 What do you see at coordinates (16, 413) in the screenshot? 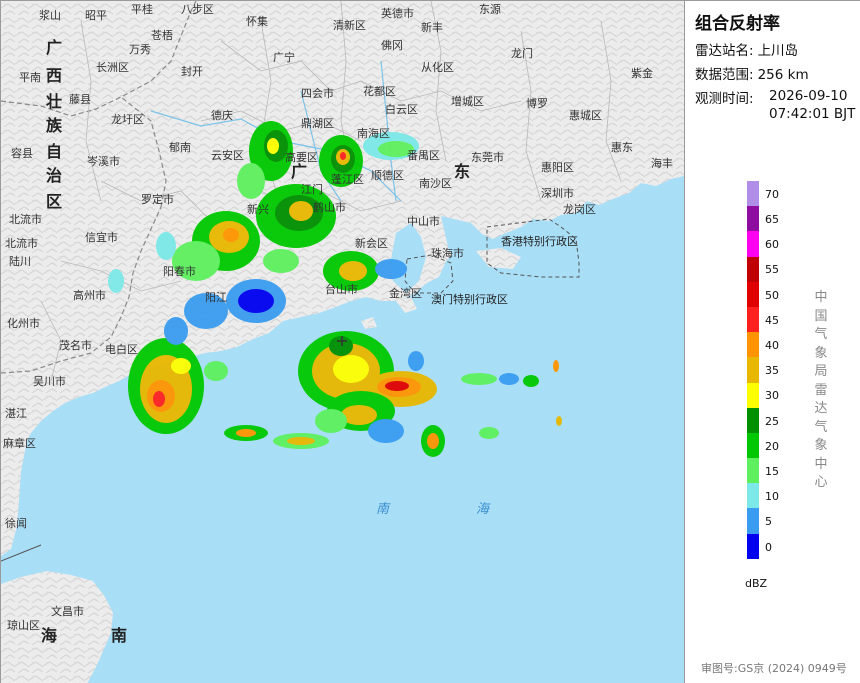
I see `city-c64: 湛江` at bounding box center [16, 413].